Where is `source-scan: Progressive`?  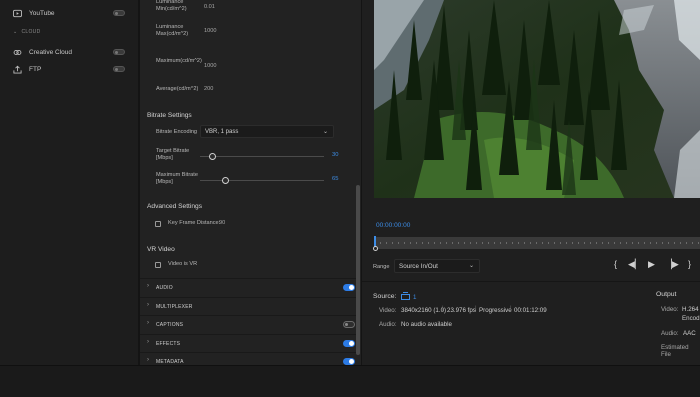
source-scan: Progressive is located at coordinates (495, 310).